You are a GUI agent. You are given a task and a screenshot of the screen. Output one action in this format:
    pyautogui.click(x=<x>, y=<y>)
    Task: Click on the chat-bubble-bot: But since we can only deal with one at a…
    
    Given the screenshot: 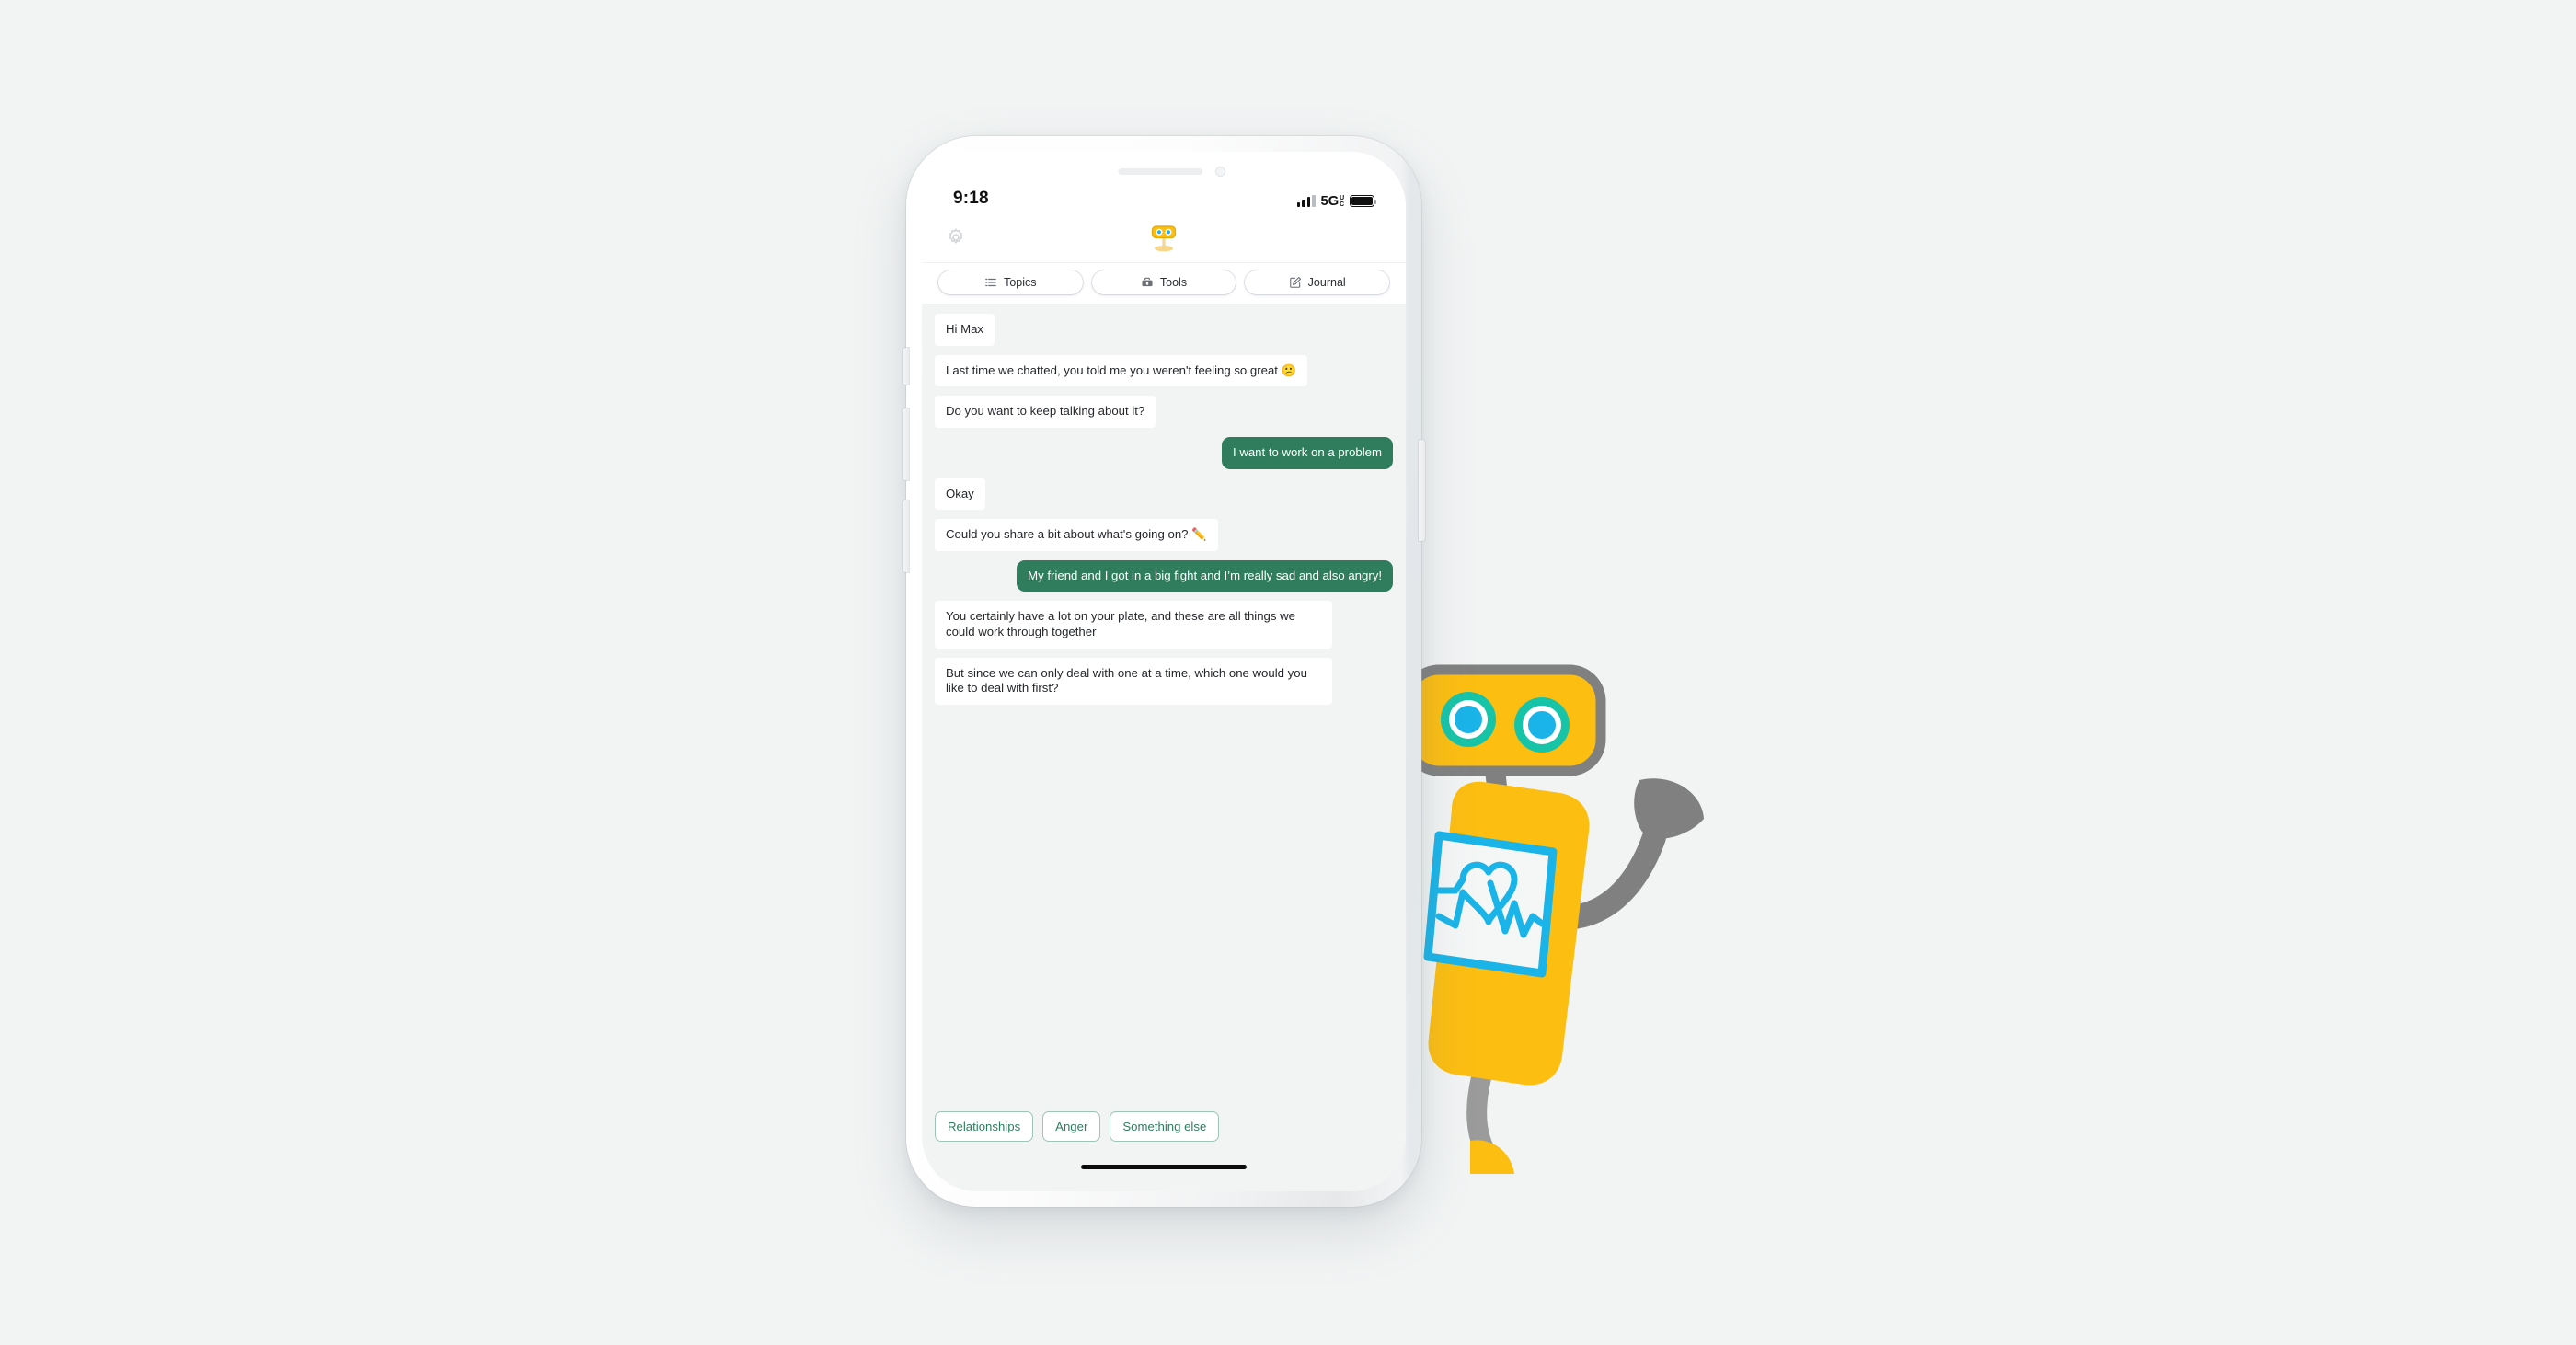 What is the action you would take?
    pyautogui.click(x=1134, y=681)
    